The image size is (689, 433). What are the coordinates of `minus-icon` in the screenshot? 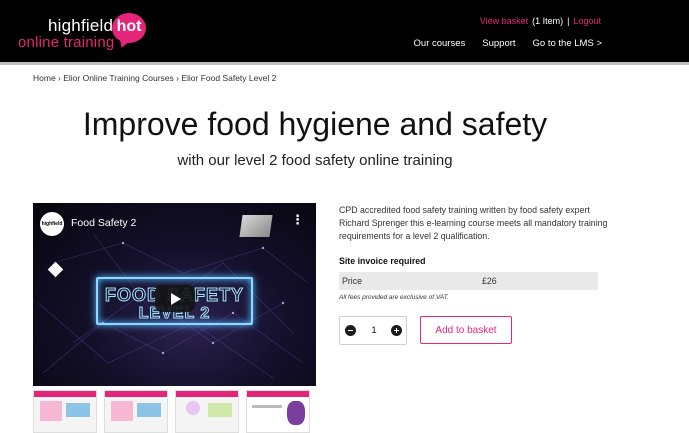 It's located at (350, 330).